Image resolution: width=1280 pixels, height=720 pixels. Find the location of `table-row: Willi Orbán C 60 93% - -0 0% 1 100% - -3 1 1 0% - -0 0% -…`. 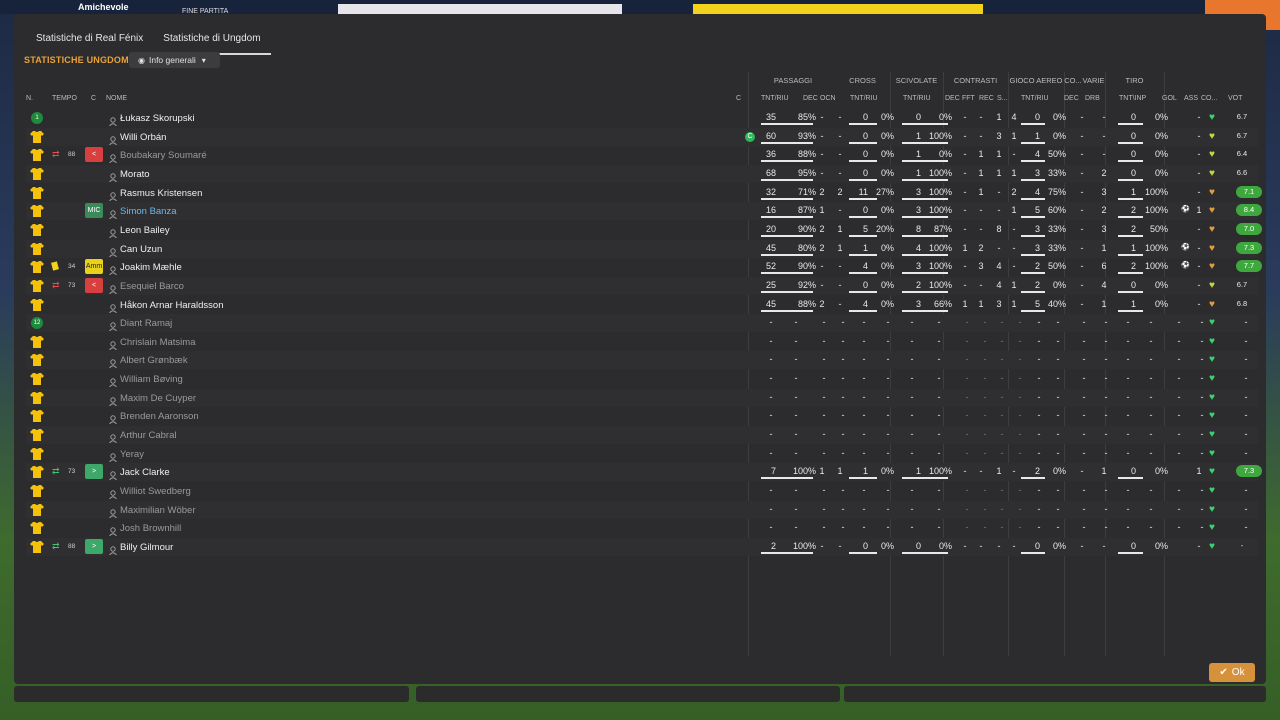

table-row: Willi Orbán C 60 93% - -0 0% 1 100% - -3 1 1 0% - -0 0% -… is located at coordinates (642, 136).